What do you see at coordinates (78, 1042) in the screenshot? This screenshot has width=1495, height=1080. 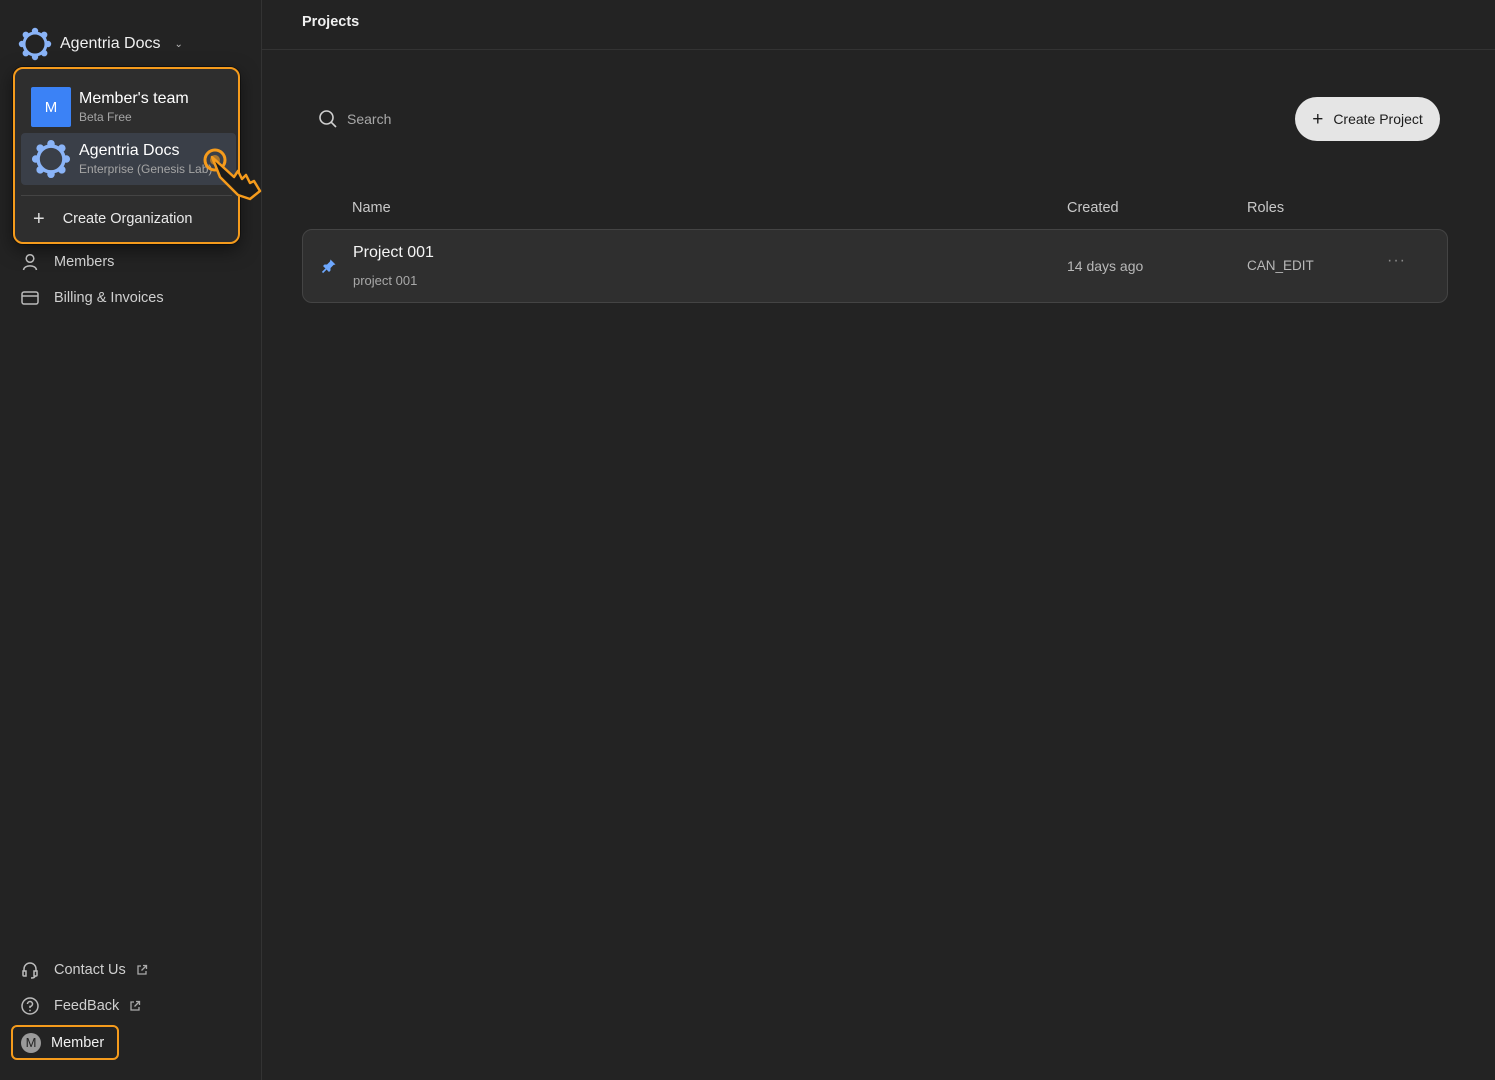 I see `user-name: Member` at bounding box center [78, 1042].